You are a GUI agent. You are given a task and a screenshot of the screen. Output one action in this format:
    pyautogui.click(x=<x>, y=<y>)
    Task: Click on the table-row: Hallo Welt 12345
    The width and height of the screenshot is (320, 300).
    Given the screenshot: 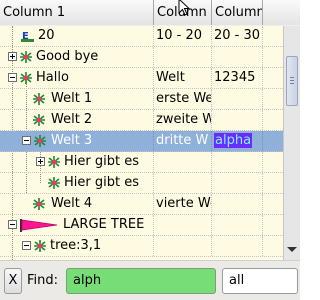 What is the action you would take?
    pyautogui.click(x=141, y=78)
    